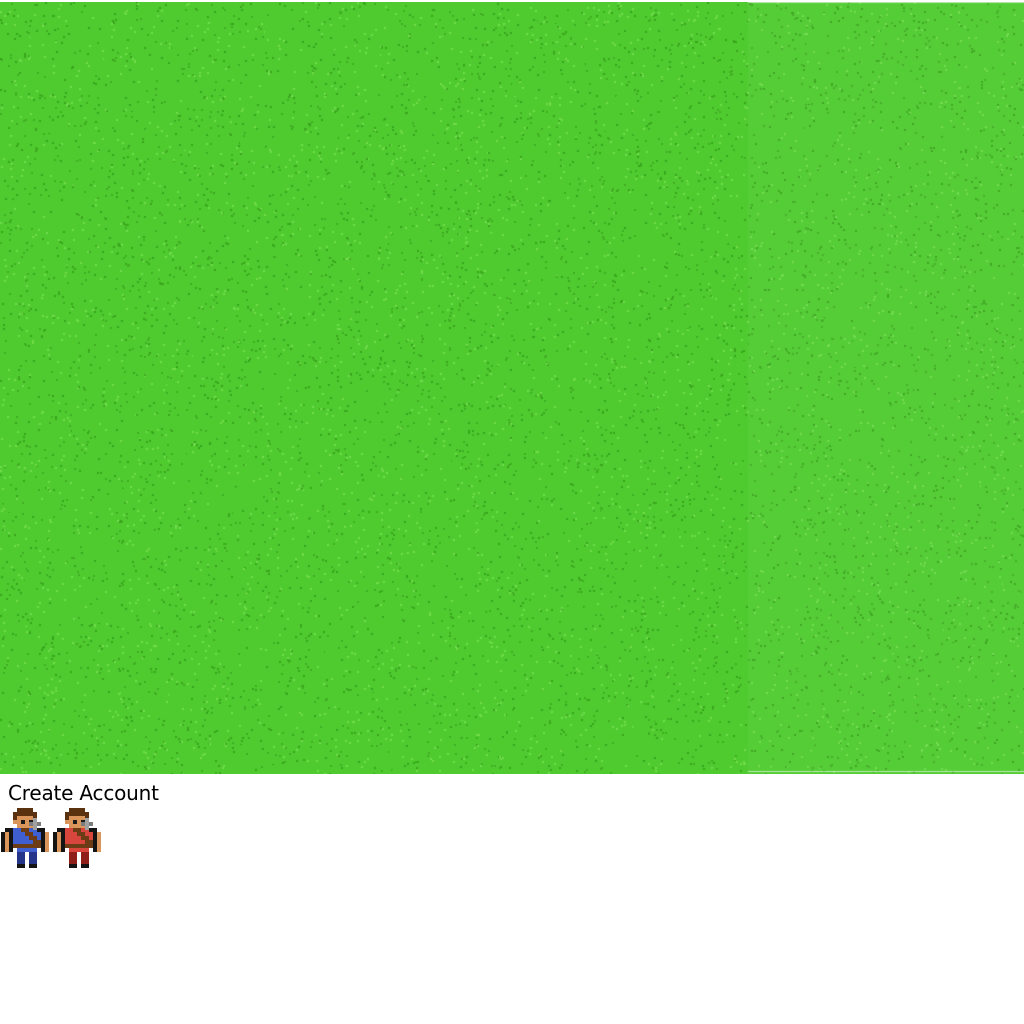 The width and height of the screenshot is (1024, 1024). I want to click on character-red-sprite, so click(77, 838).